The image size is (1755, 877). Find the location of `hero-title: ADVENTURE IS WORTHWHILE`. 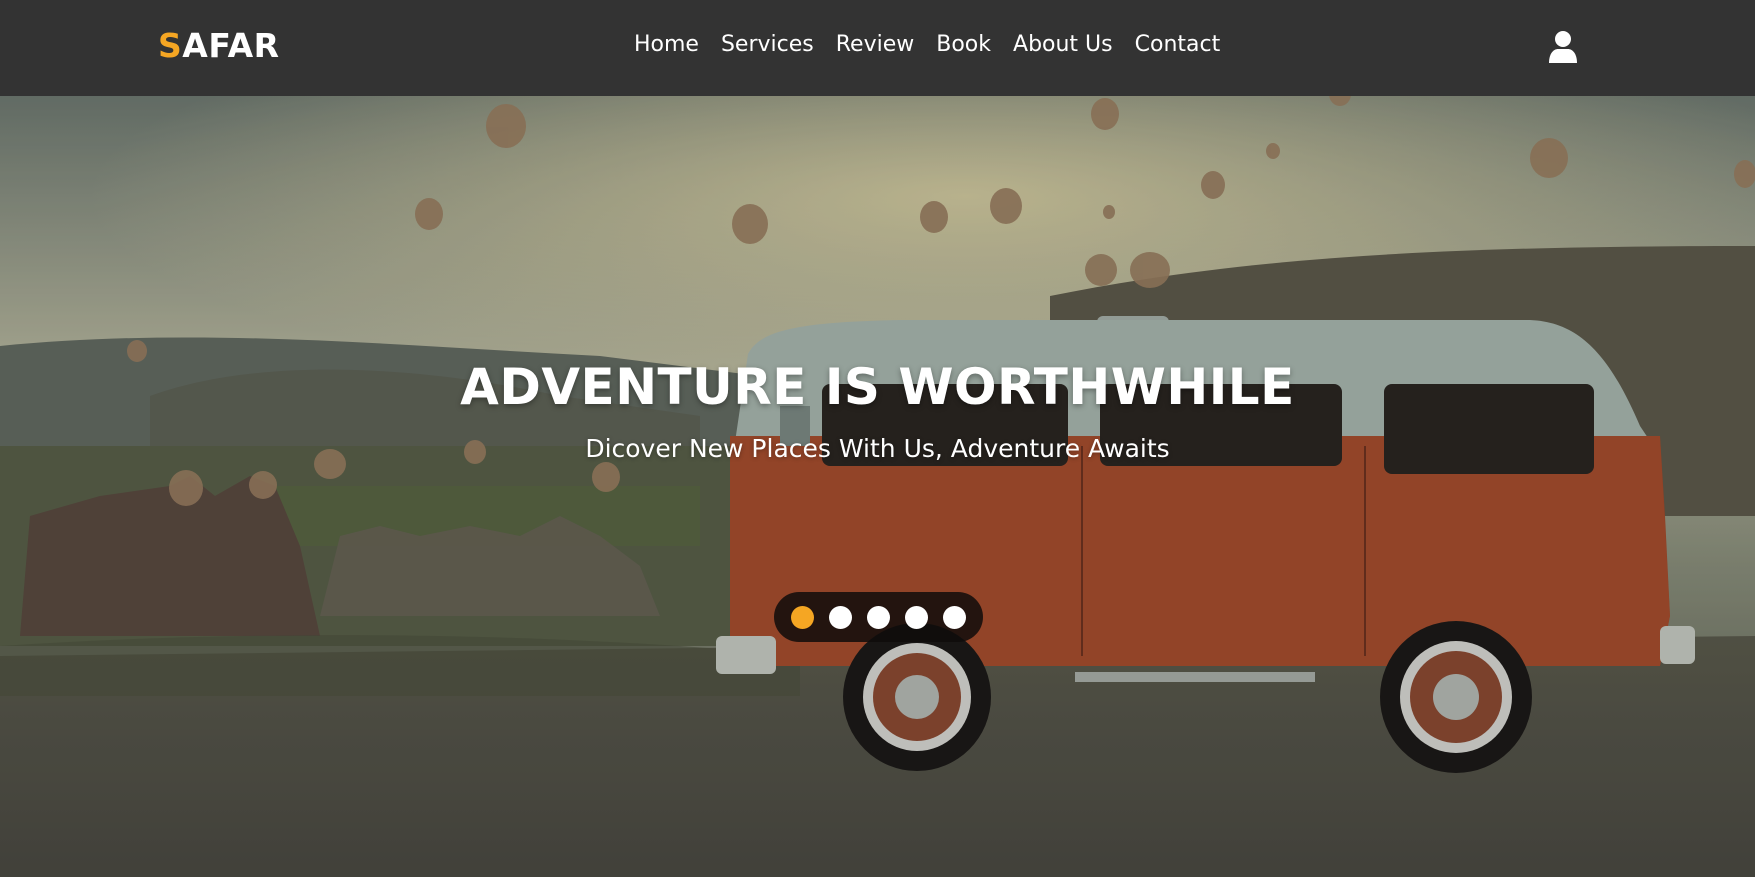

hero-title: ADVENTURE IS WORTHWHILE is located at coordinates (877, 387).